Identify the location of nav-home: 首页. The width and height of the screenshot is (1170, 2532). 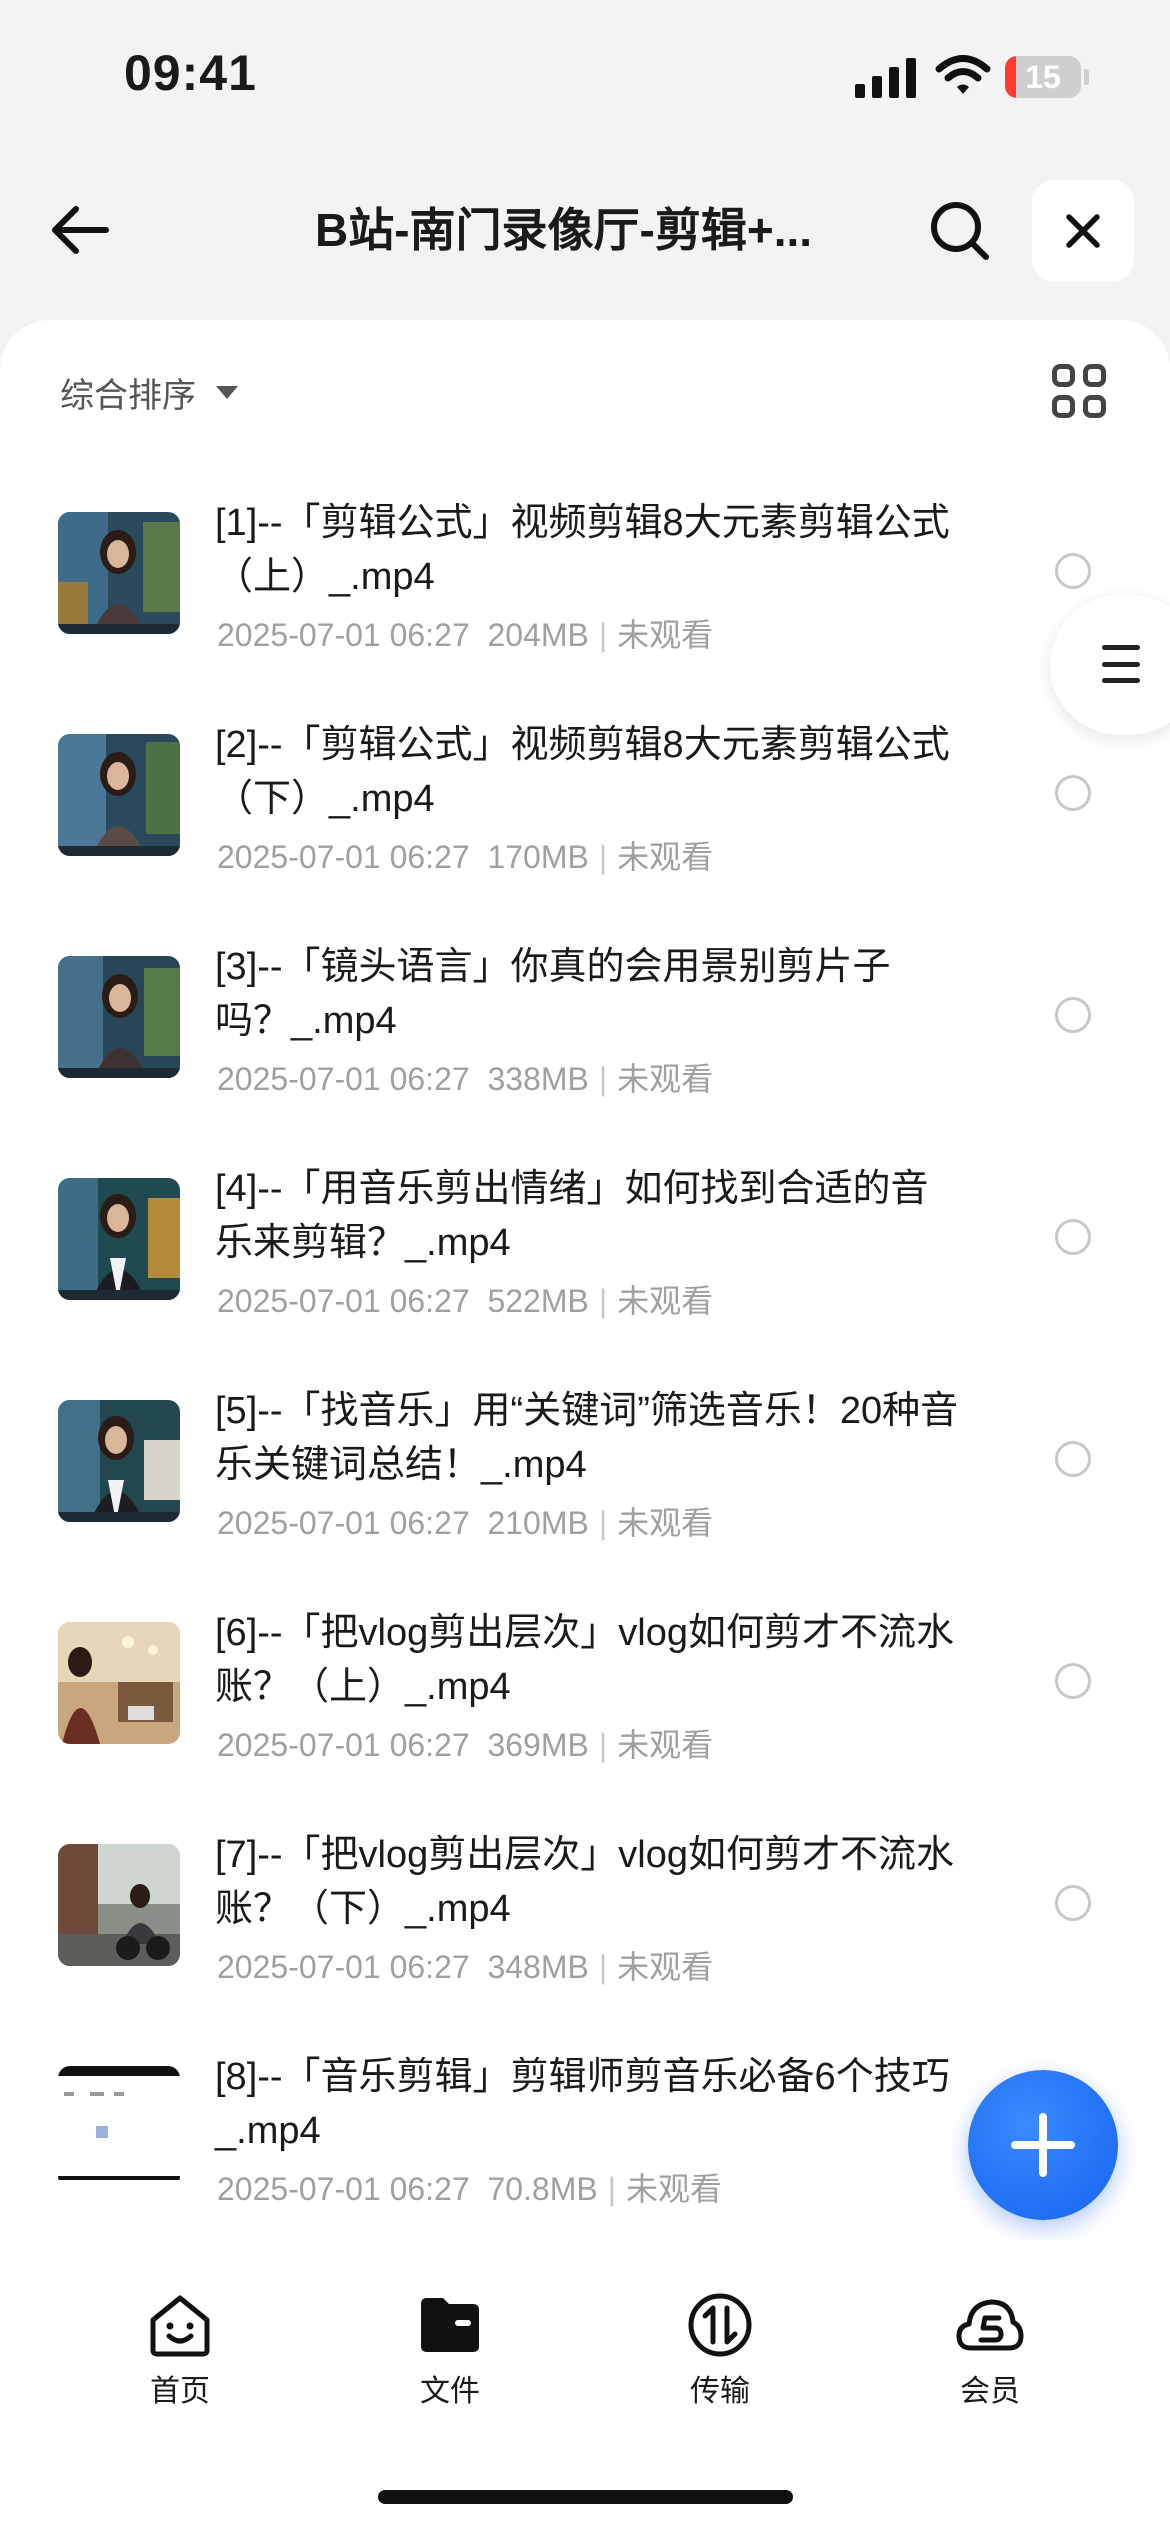
(180, 2350).